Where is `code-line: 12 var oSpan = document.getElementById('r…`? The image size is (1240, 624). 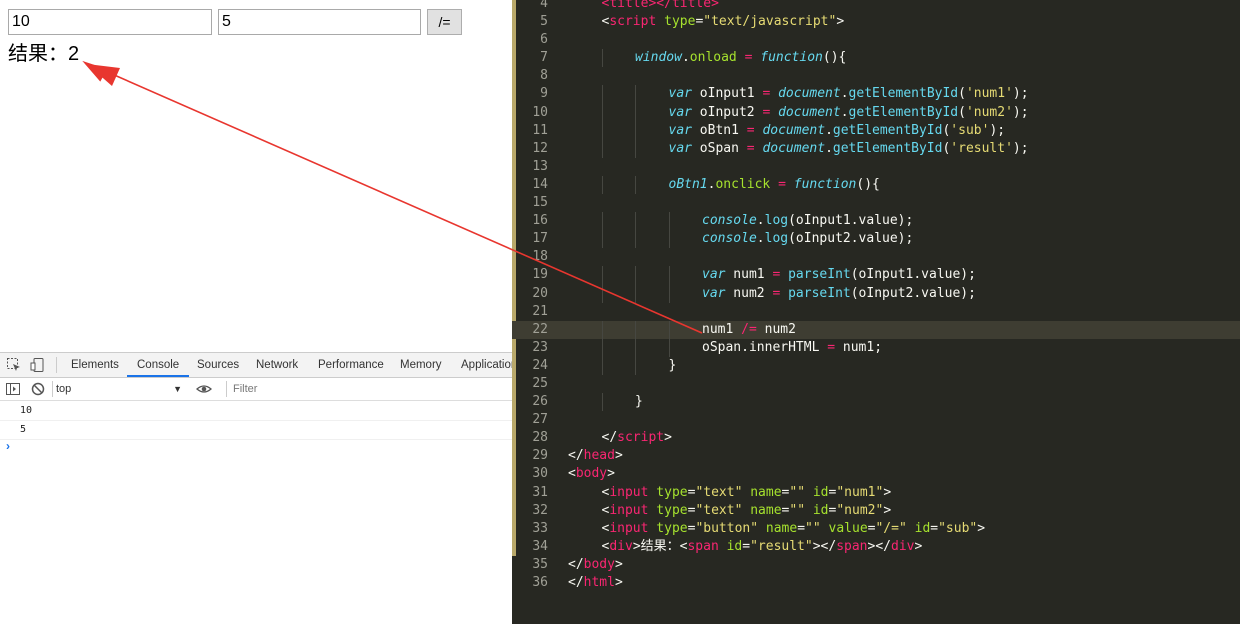 code-line: 12 var oSpan = document.getElementById('r… is located at coordinates (876, 148).